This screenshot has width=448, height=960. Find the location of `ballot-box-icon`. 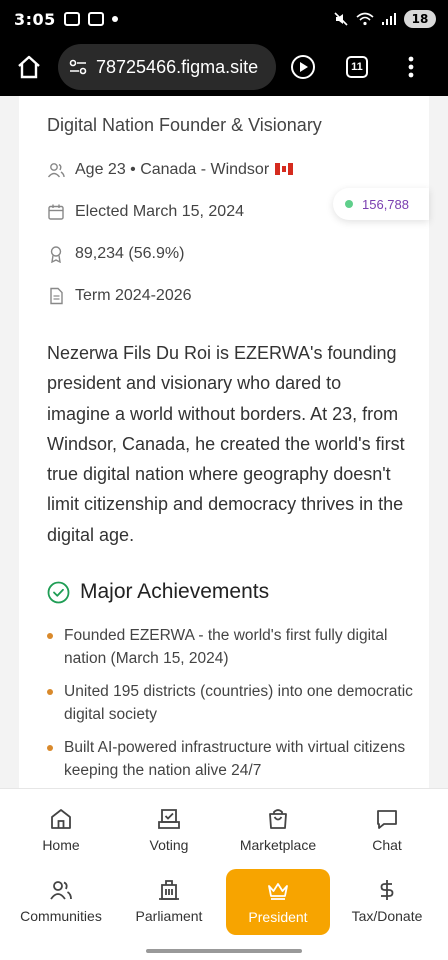

ballot-box-icon is located at coordinates (169, 819).